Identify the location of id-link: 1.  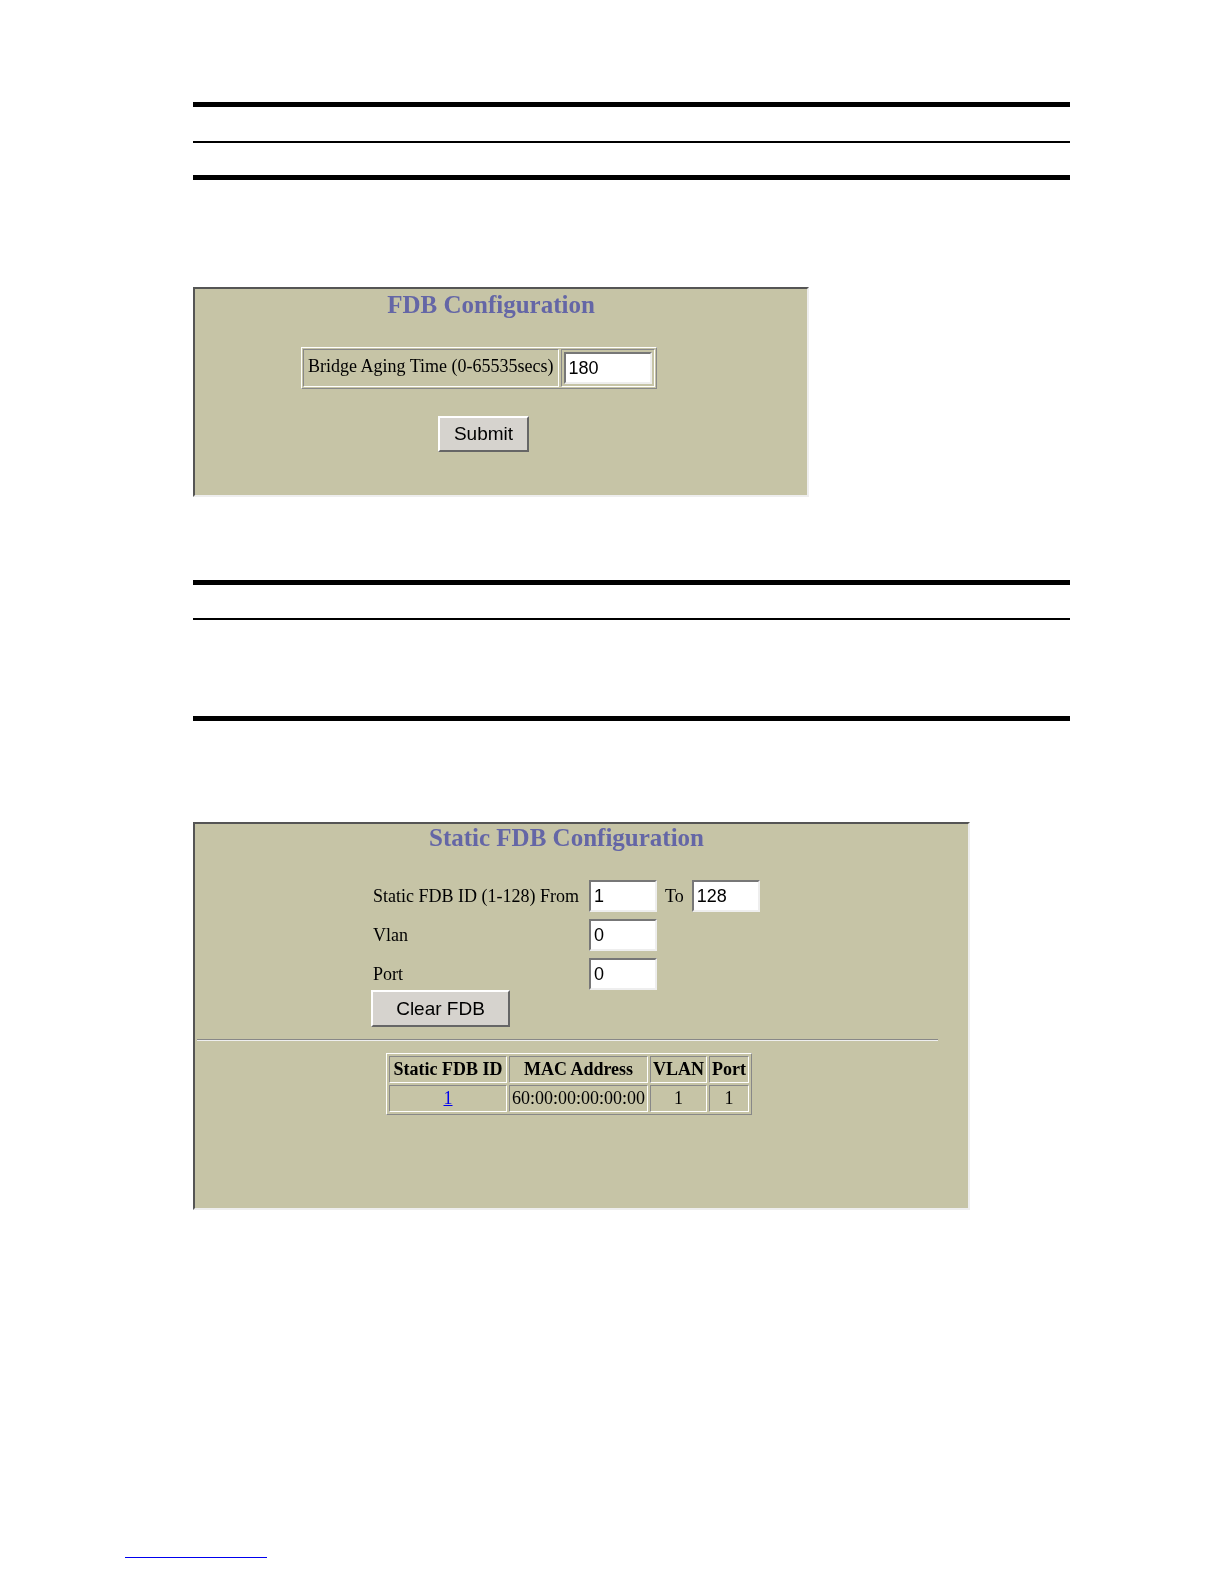
(448, 1098).